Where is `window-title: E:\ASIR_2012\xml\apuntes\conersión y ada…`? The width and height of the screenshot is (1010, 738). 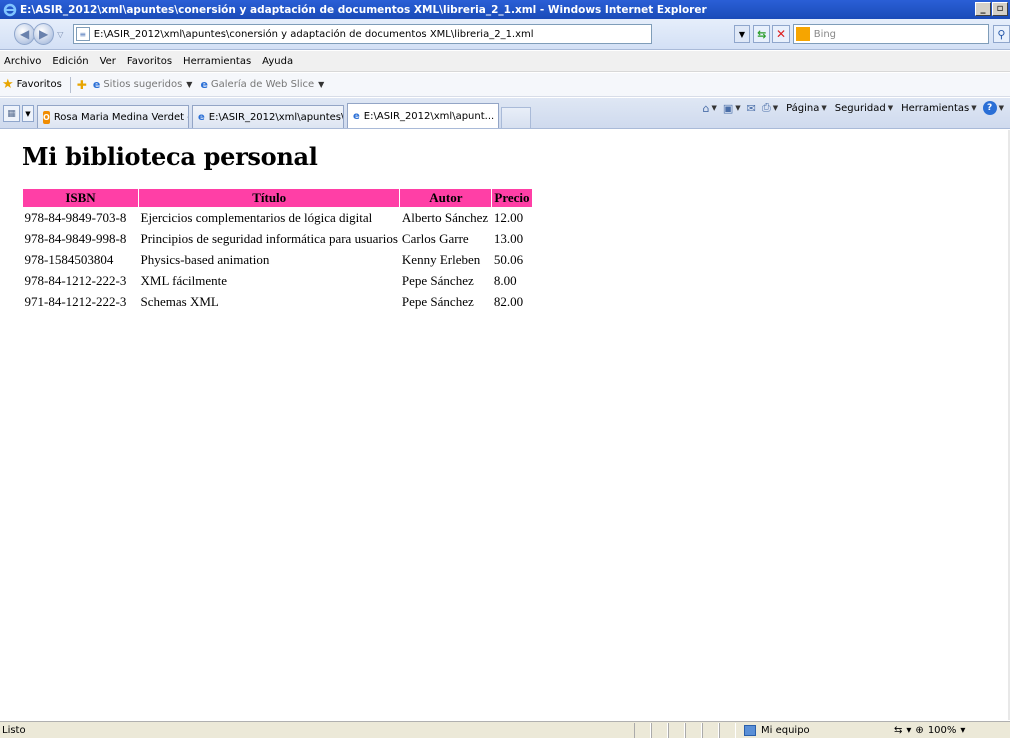 window-title: E:\ASIR_2012\xml\apuntes\conersión y ada… is located at coordinates (363, 9).